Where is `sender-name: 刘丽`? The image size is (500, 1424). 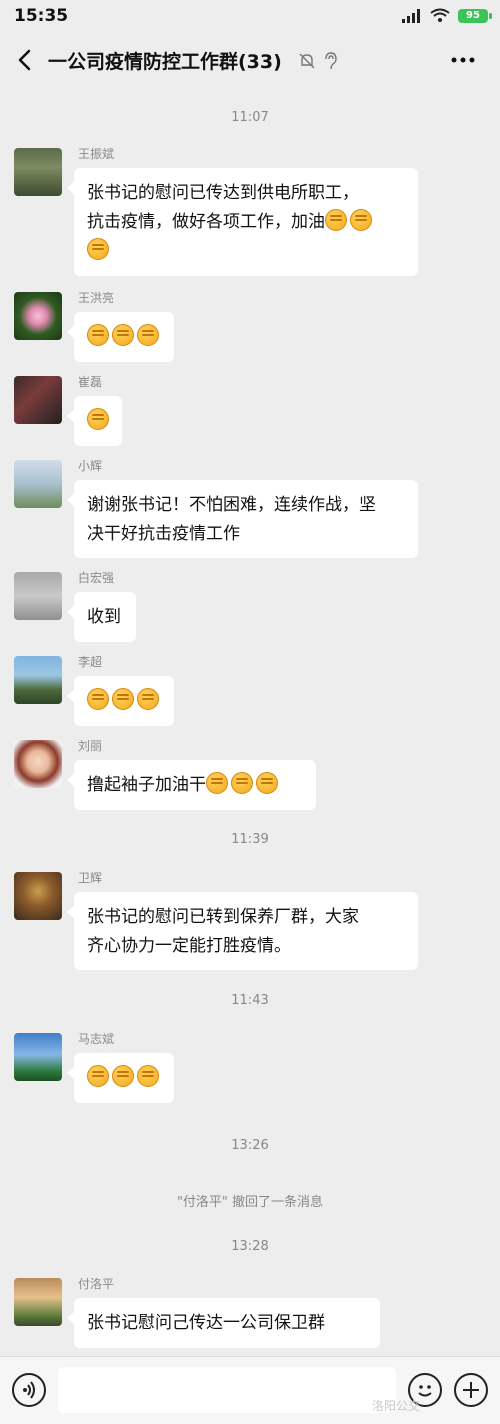 sender-name: 刘丽 is located at coordinates (90, 746).